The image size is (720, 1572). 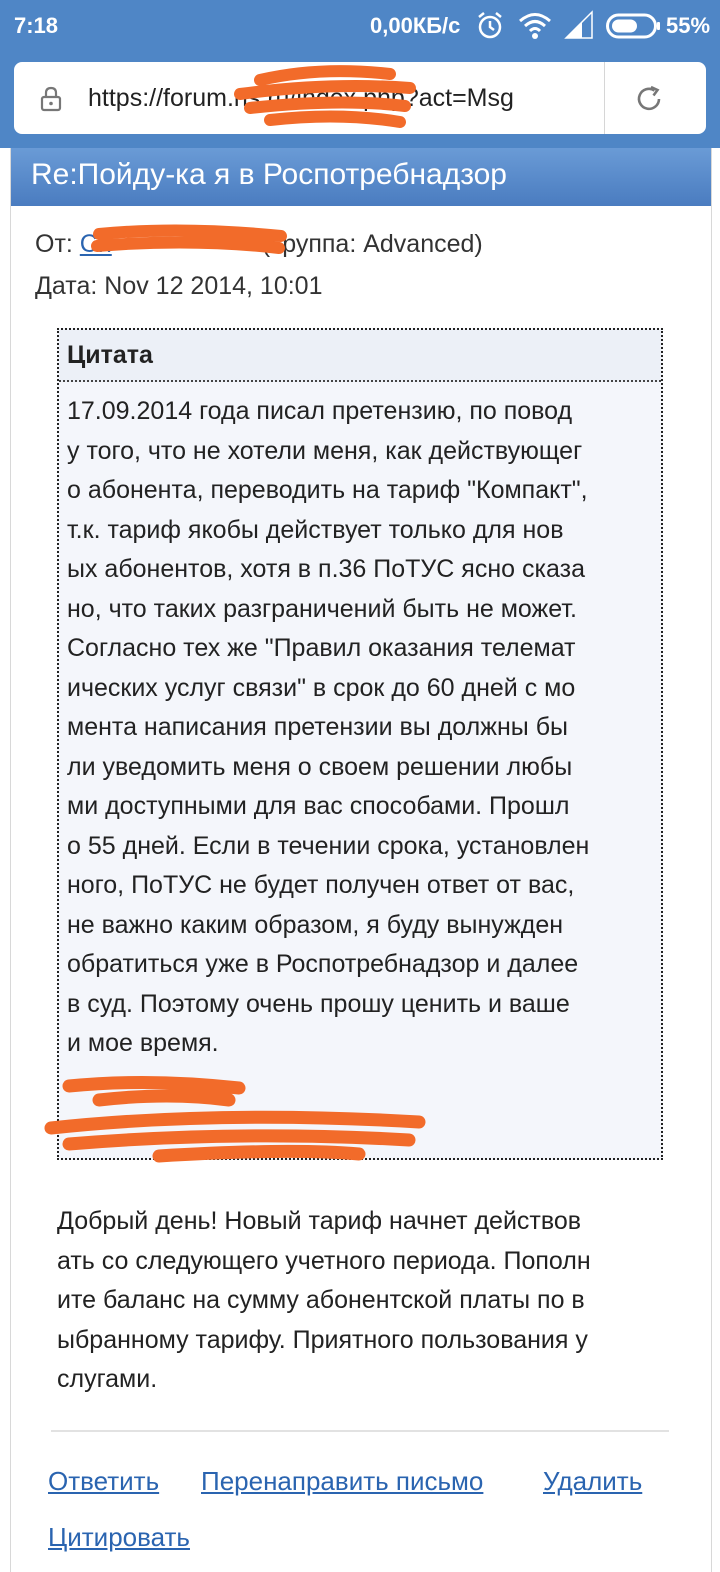 What do you see at coordinates (415, 25) in the screenshot?
I see `status-network-speed: 0,00КБ/с` at bounding box center [415, 25].